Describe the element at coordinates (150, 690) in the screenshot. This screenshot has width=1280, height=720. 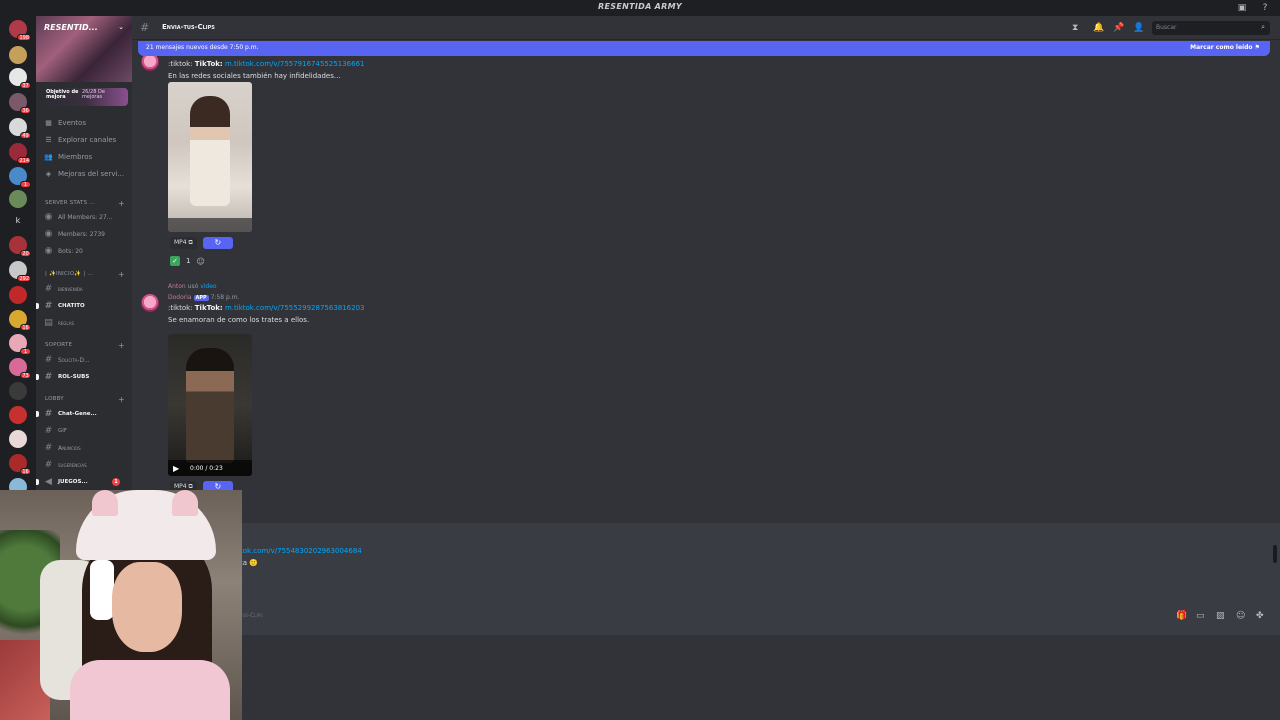
I see `streamer-body` at that location.